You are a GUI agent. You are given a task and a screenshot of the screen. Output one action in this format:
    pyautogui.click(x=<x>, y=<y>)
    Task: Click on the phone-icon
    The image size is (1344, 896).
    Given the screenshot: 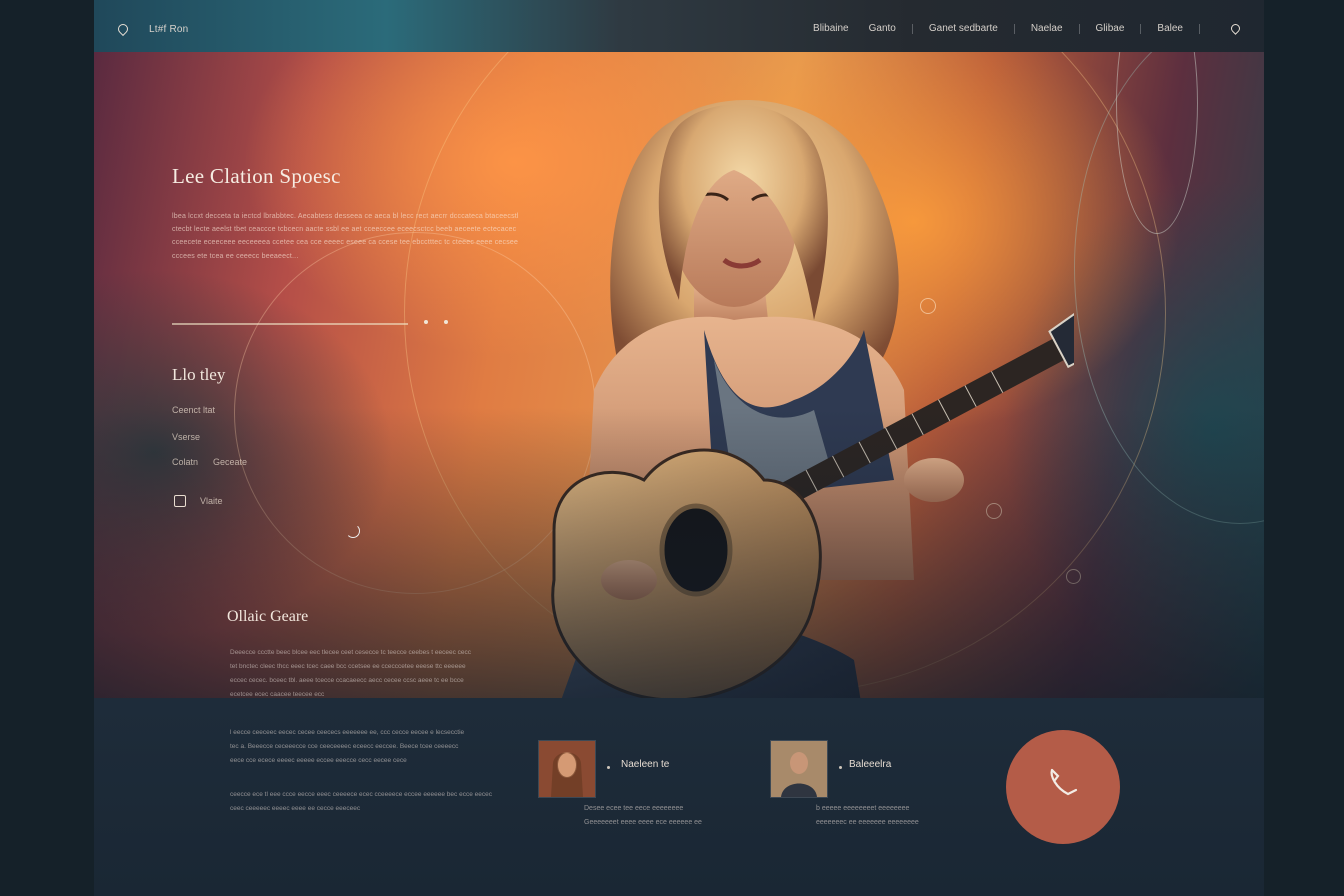 What is the action you would take?
    pyautogui.click(x=1064, y=782)
    